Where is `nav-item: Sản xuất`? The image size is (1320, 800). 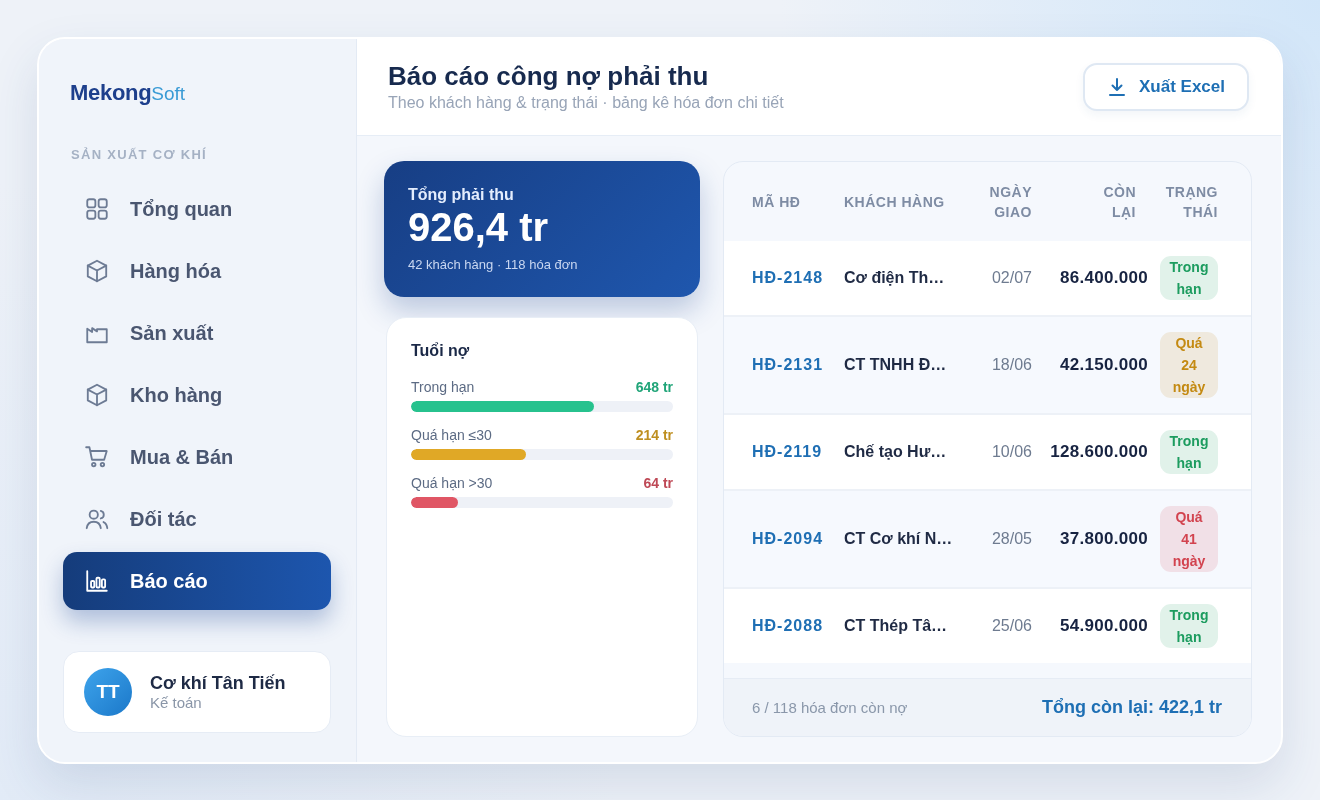
nav-item: Sản xuất is located at coordinates (197, 333).